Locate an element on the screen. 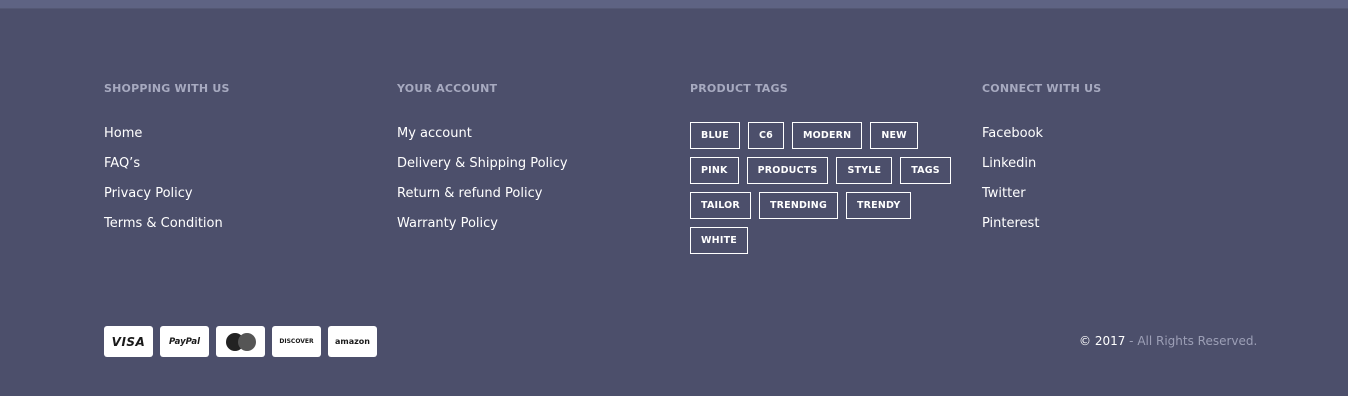  footer-link-facebook: Facebook is located at coordinates (1012, 140).